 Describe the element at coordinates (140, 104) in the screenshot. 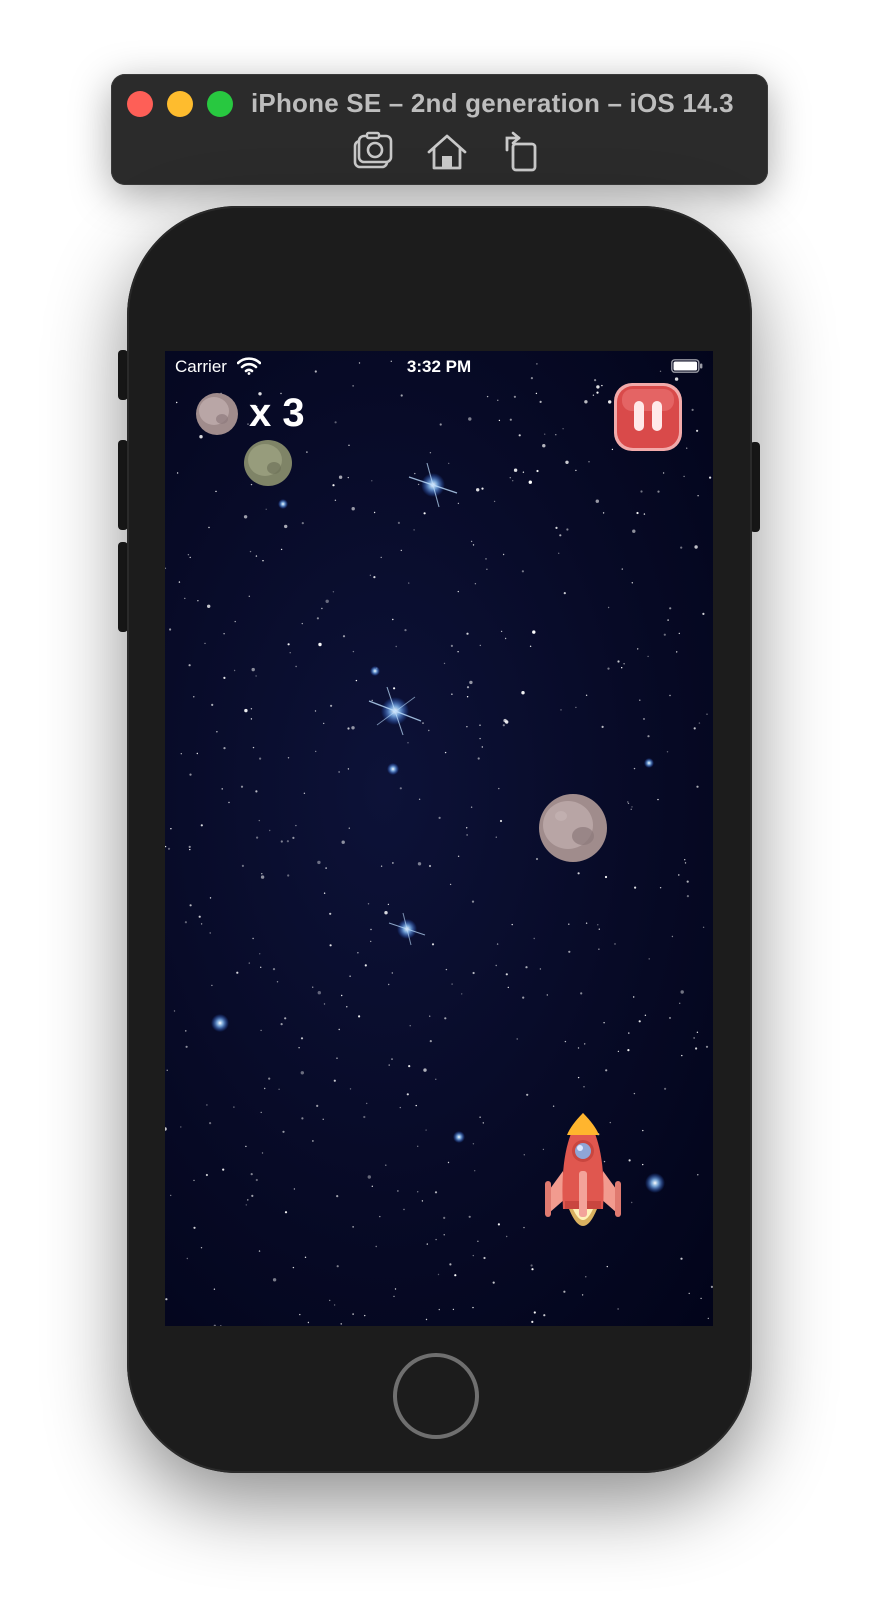

I see `close-window-button` at that location.